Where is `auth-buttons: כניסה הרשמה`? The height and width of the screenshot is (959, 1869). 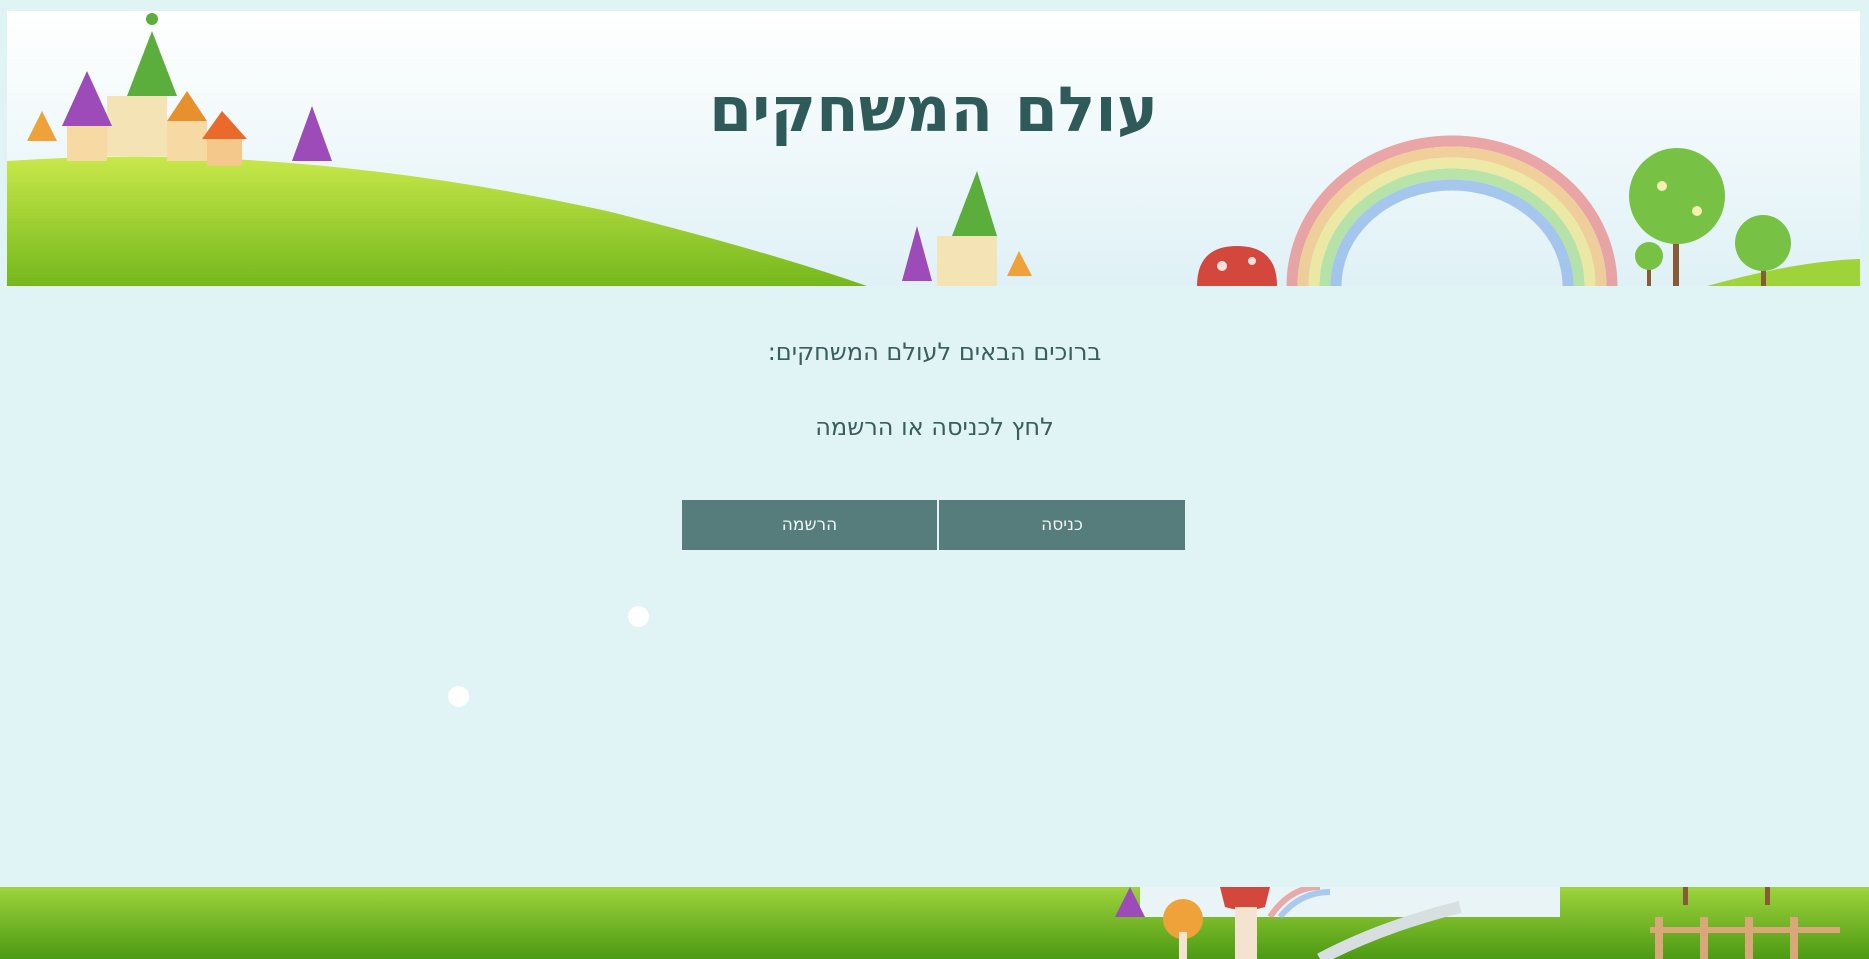 auth-buttons: כניסה הרשמה is located at coordinates (933, 525).